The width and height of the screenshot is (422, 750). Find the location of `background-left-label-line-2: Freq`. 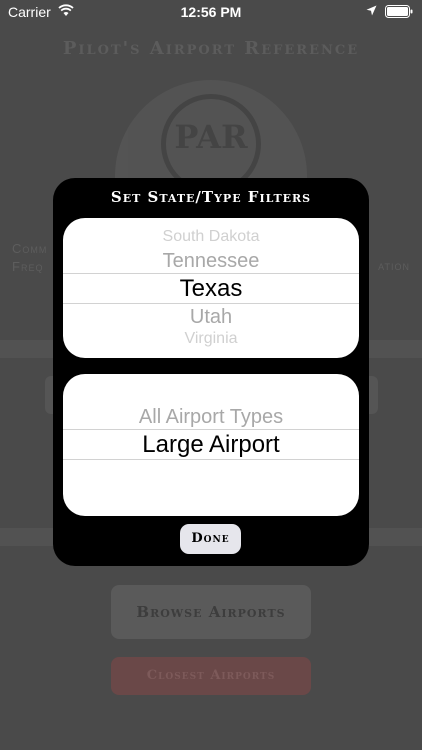

background-left-label-line-2: Freq is located at coordinates (28, 266).